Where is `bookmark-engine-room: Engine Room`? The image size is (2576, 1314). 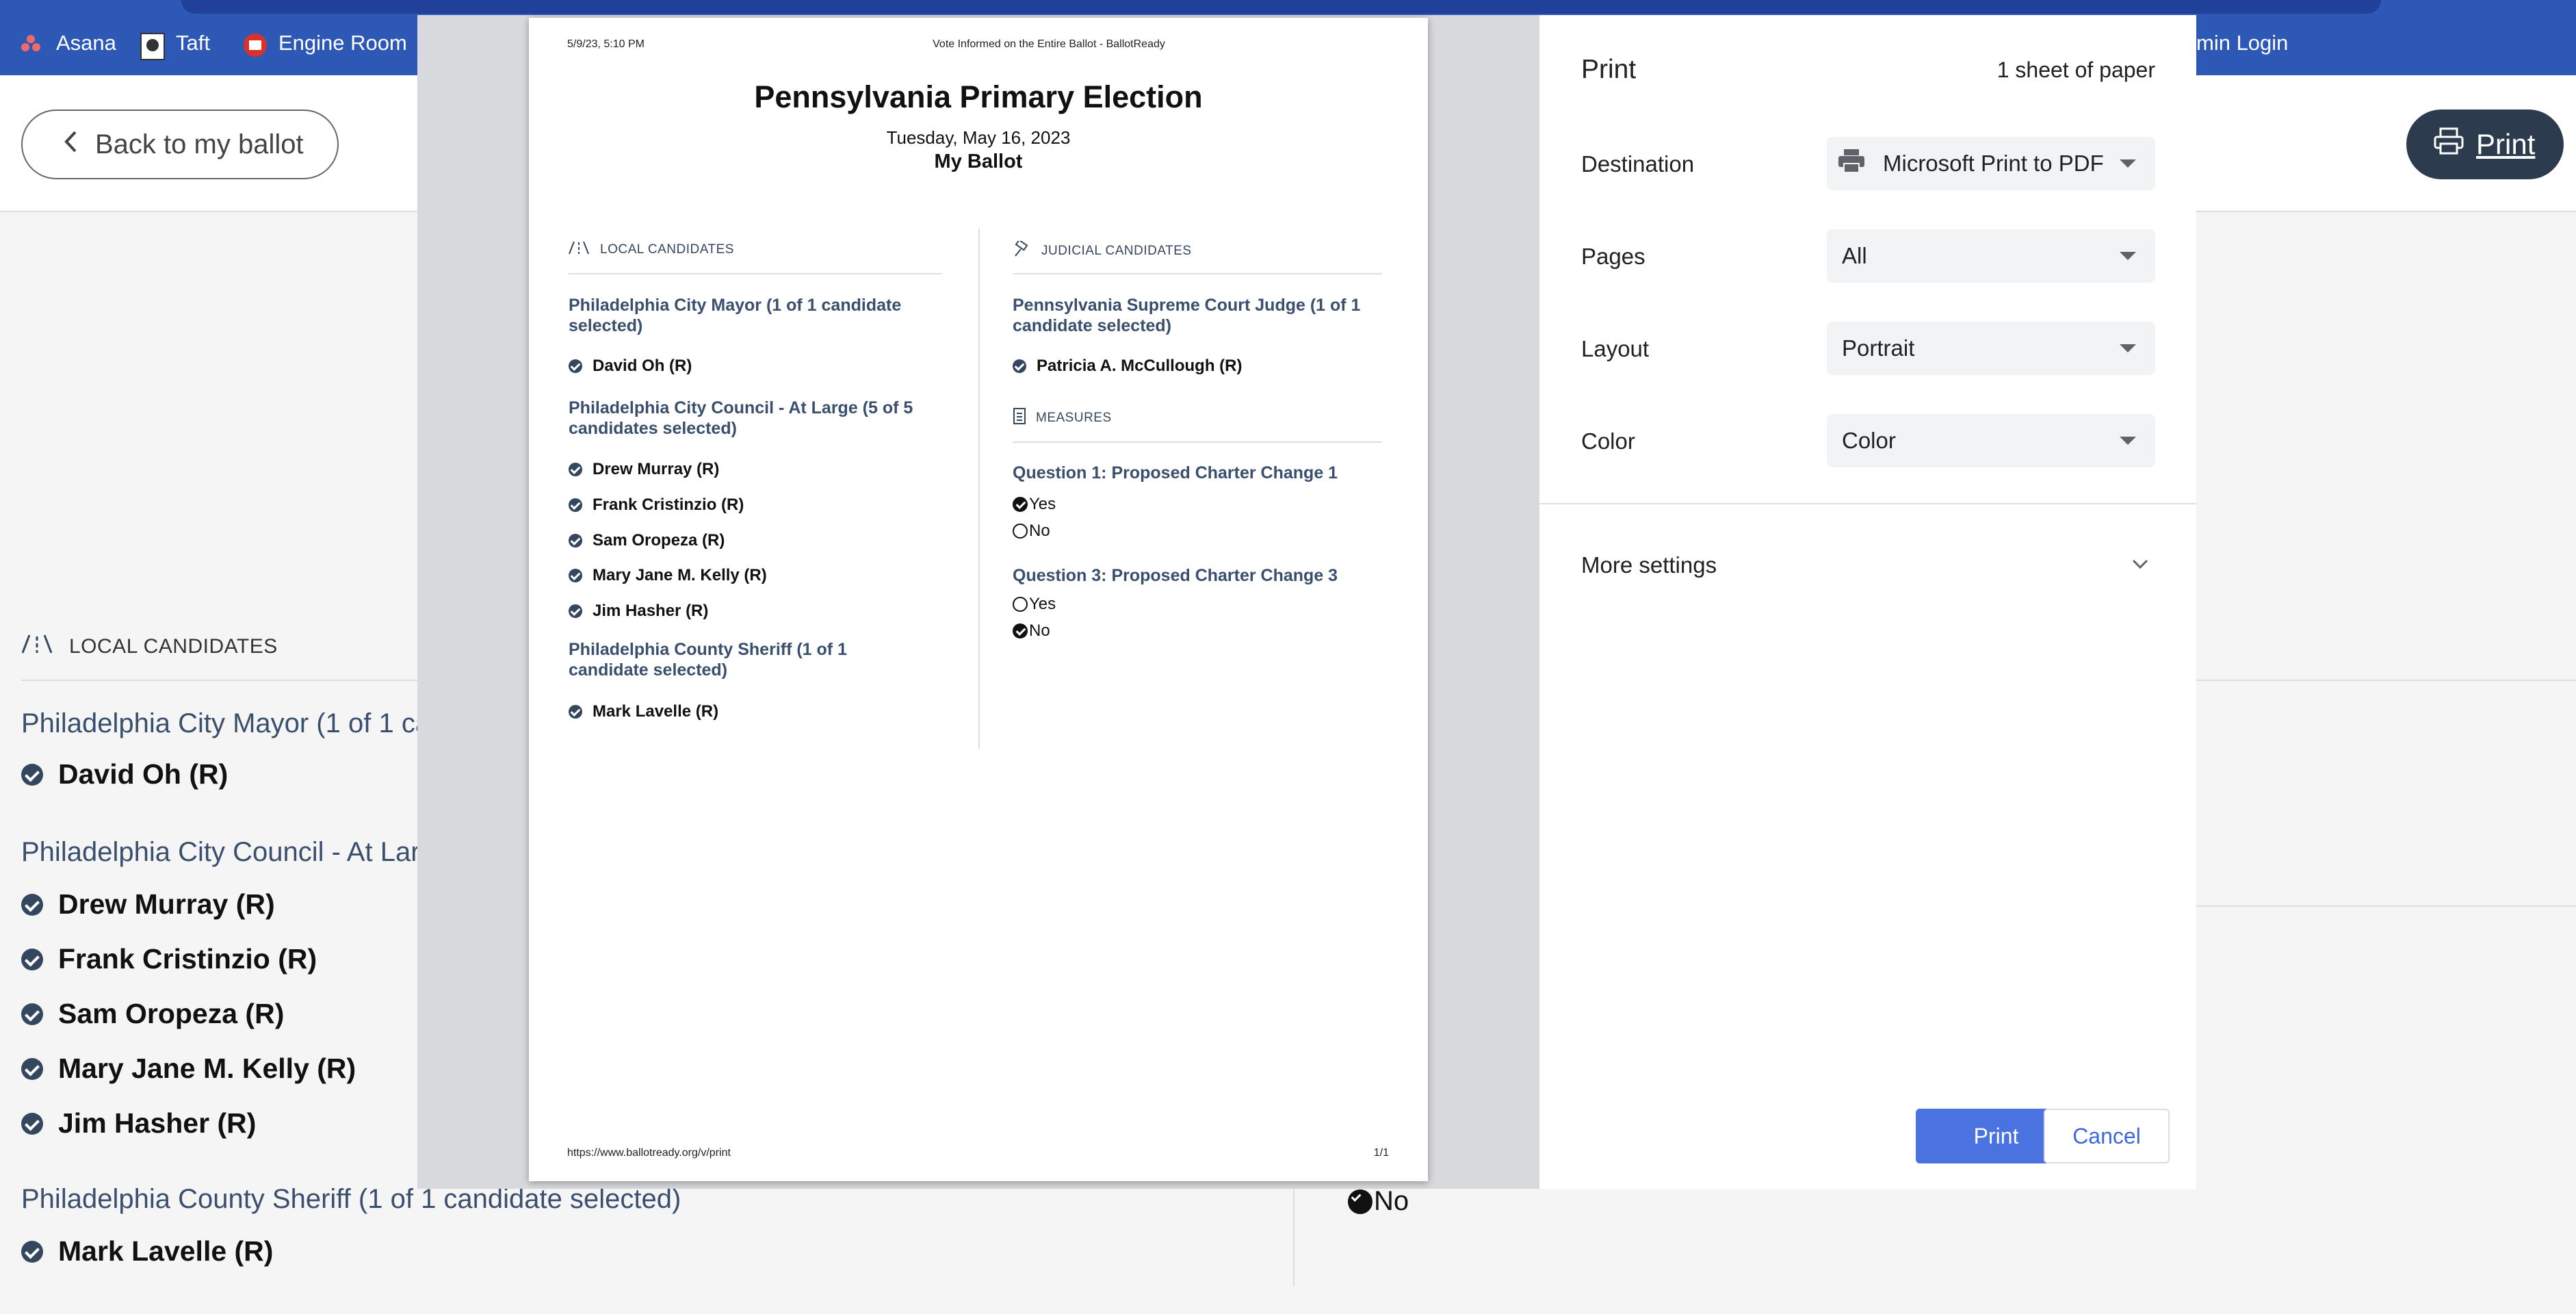
bookmark-engine-room: Engine Room is located at coordinates (325, 43).